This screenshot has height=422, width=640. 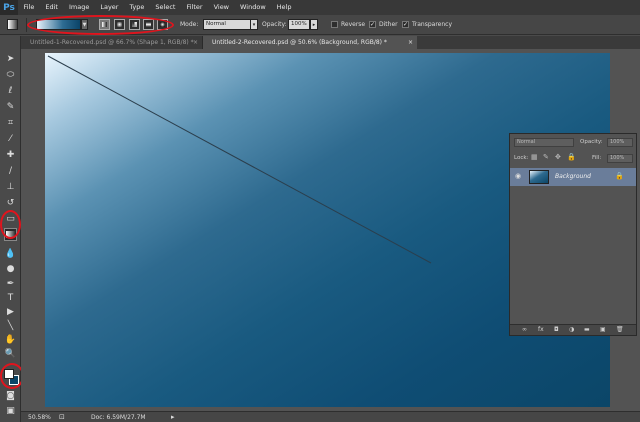 What do you see at coordinates (62, 417) in the screenshot?
I see `status-info-icon: ⊡` at bounding box center [62, 417].